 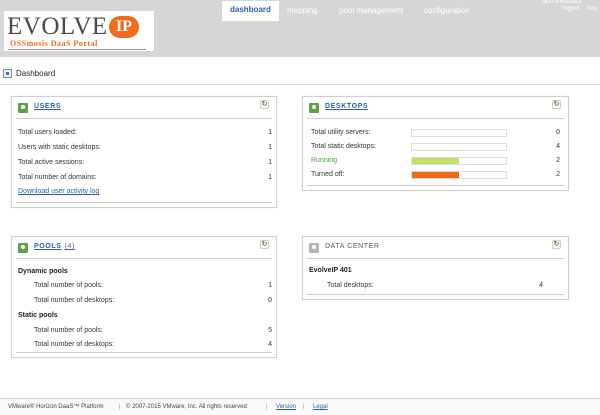 What do you see at coordinates (562, 2) in the screenshot?
I see `current-user-name: administrator` at bounding box center [562, 2].